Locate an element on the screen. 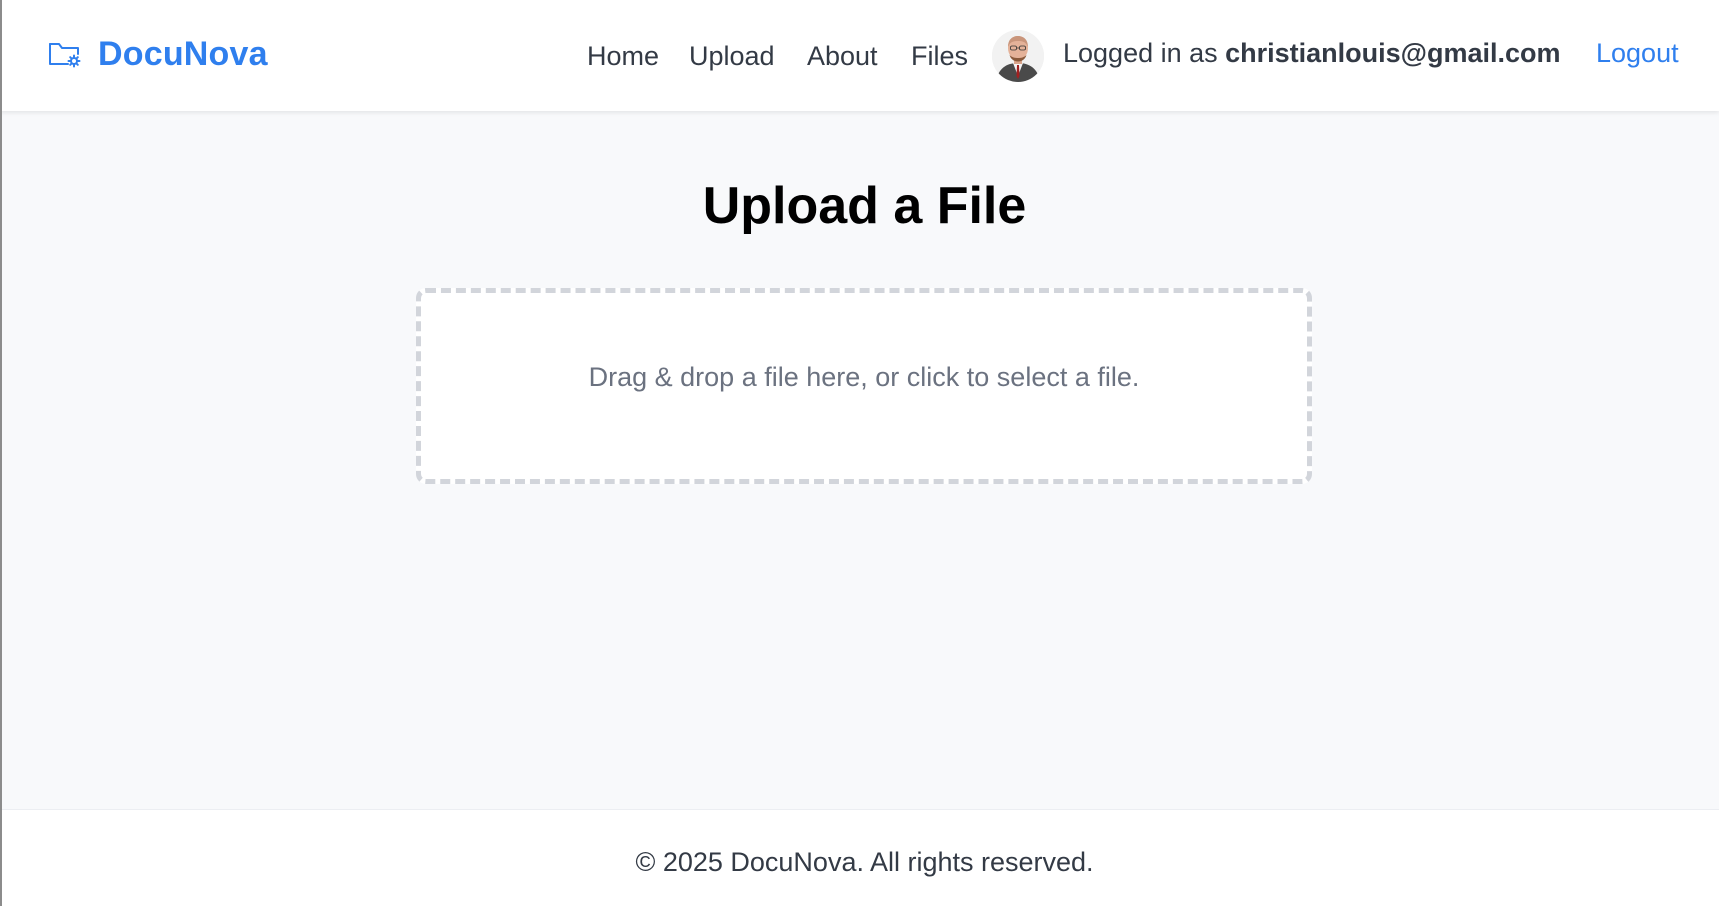 The width and height of the screenshot is (1719, 906). nav-link-home: Home is located at coordinates (623, 56).